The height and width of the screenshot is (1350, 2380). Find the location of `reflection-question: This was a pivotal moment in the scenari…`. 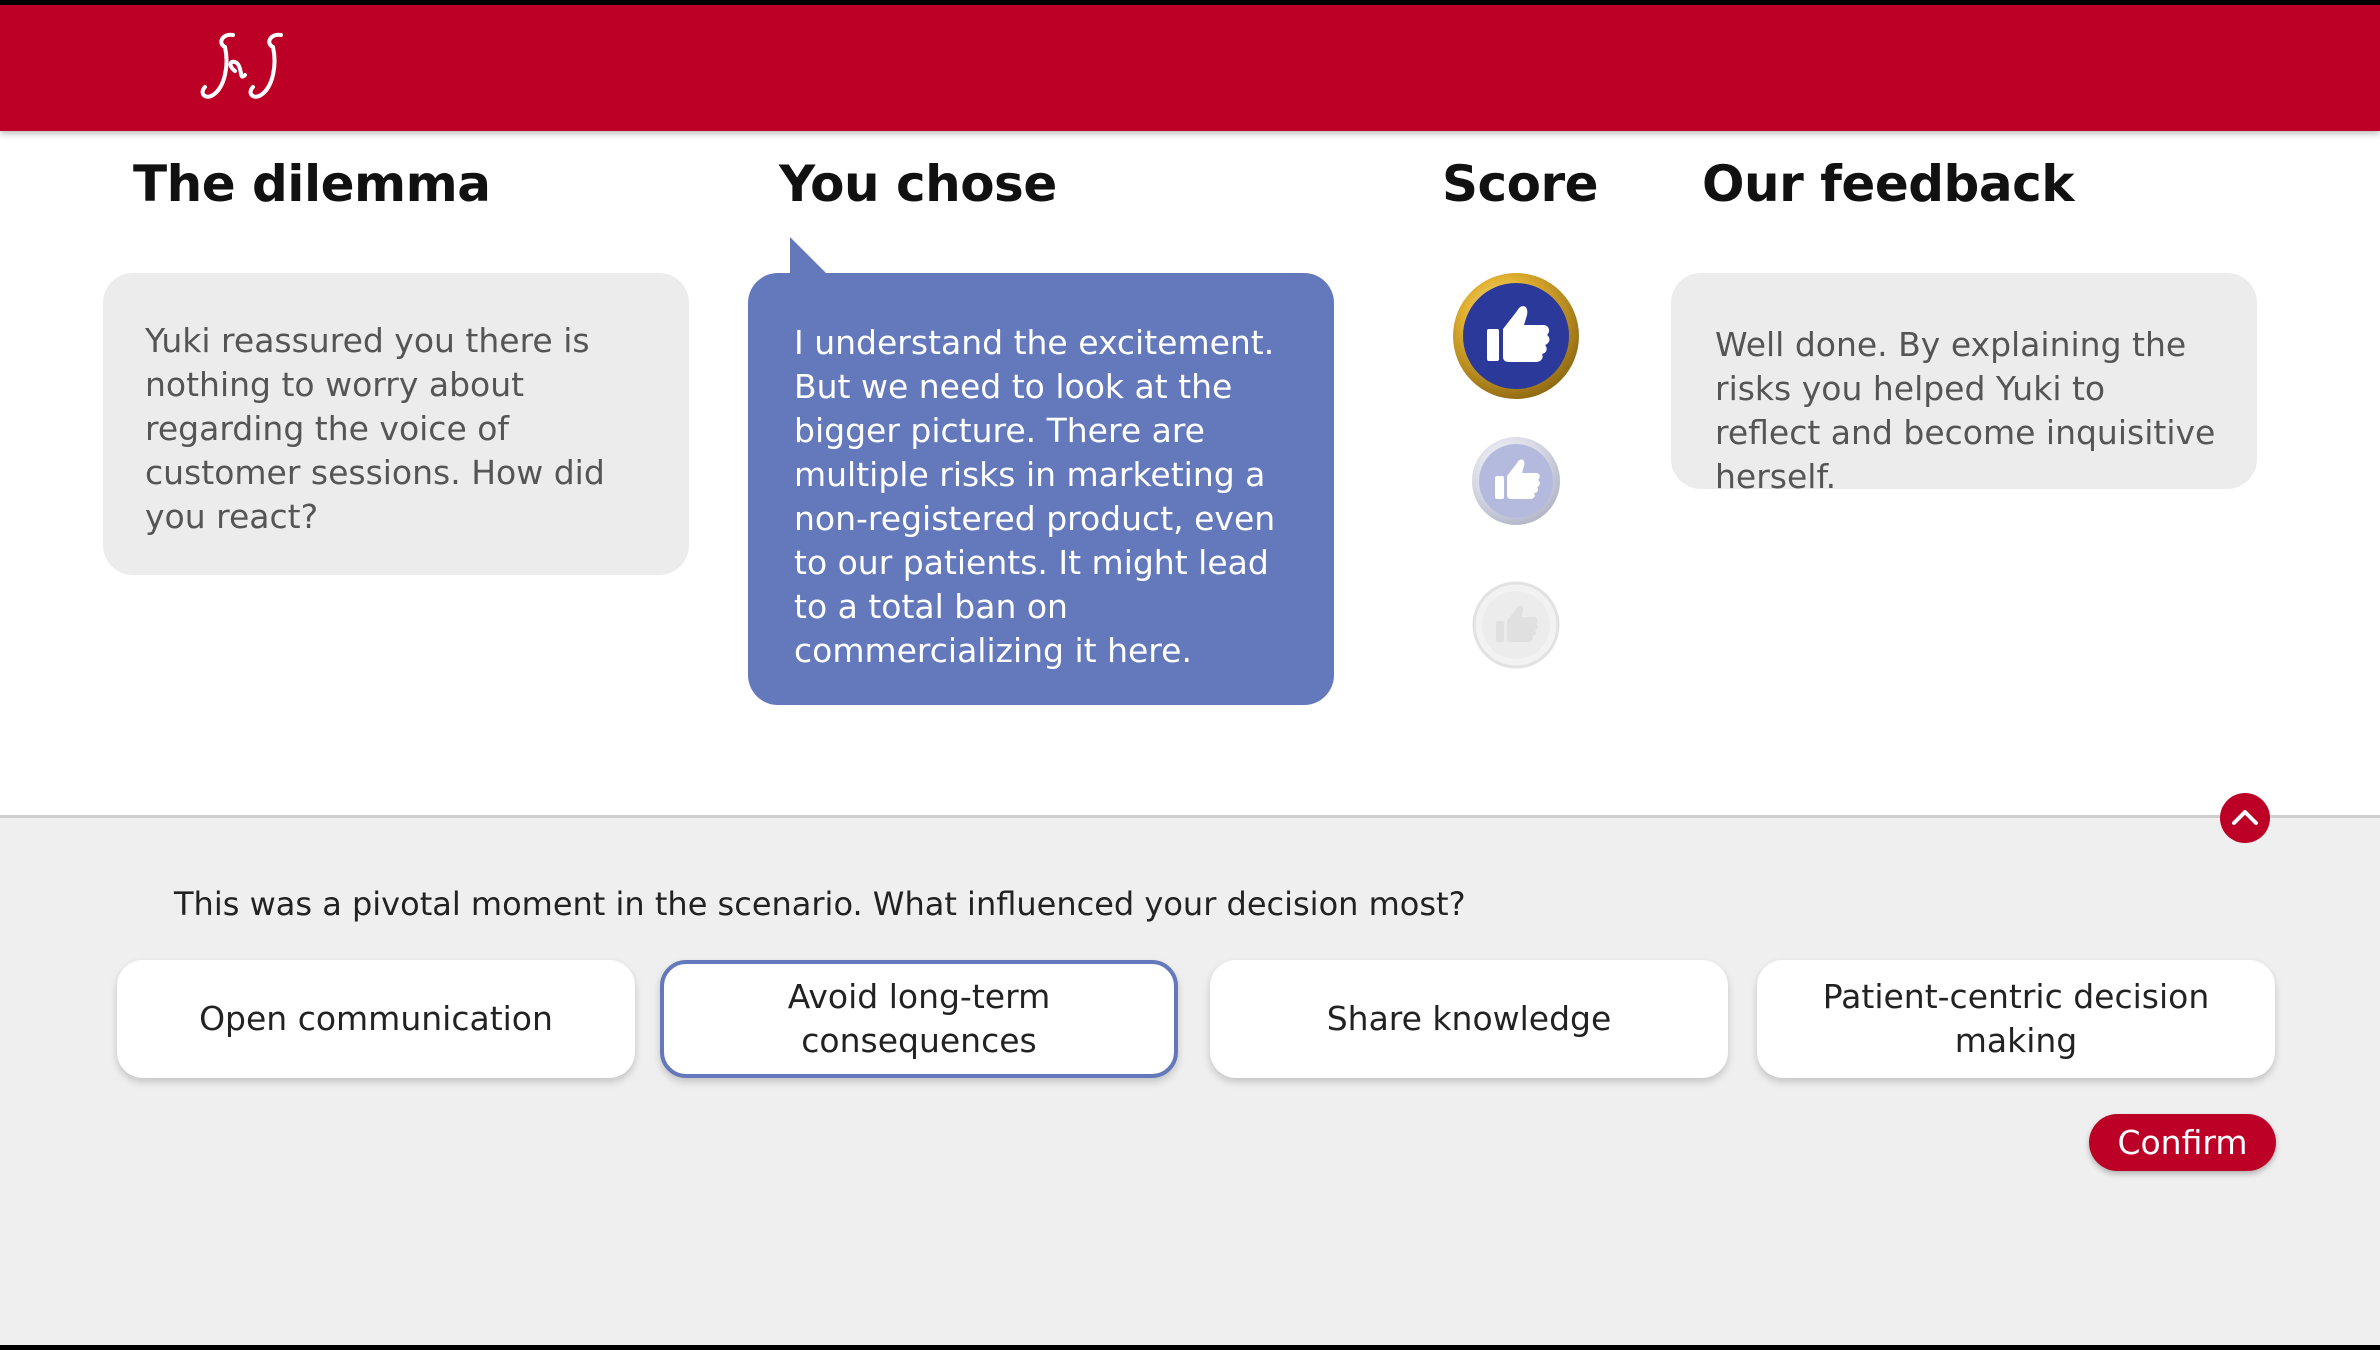

reflection-question: This was a pivotal moment in the scenari… is located at coordinates (820, 904).